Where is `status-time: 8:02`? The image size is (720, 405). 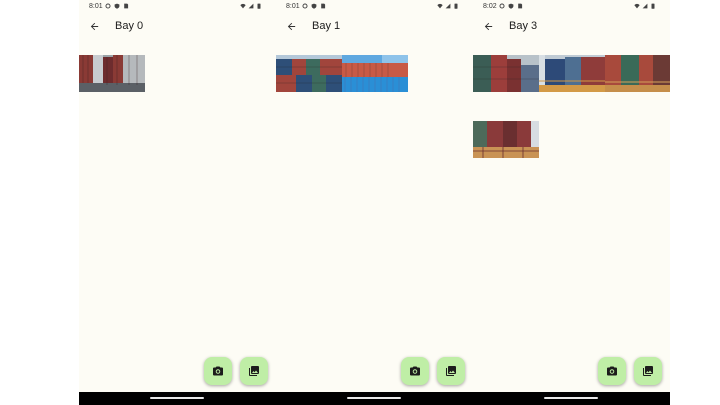 status-time: 8:02 is located at coordinates (490, 6).